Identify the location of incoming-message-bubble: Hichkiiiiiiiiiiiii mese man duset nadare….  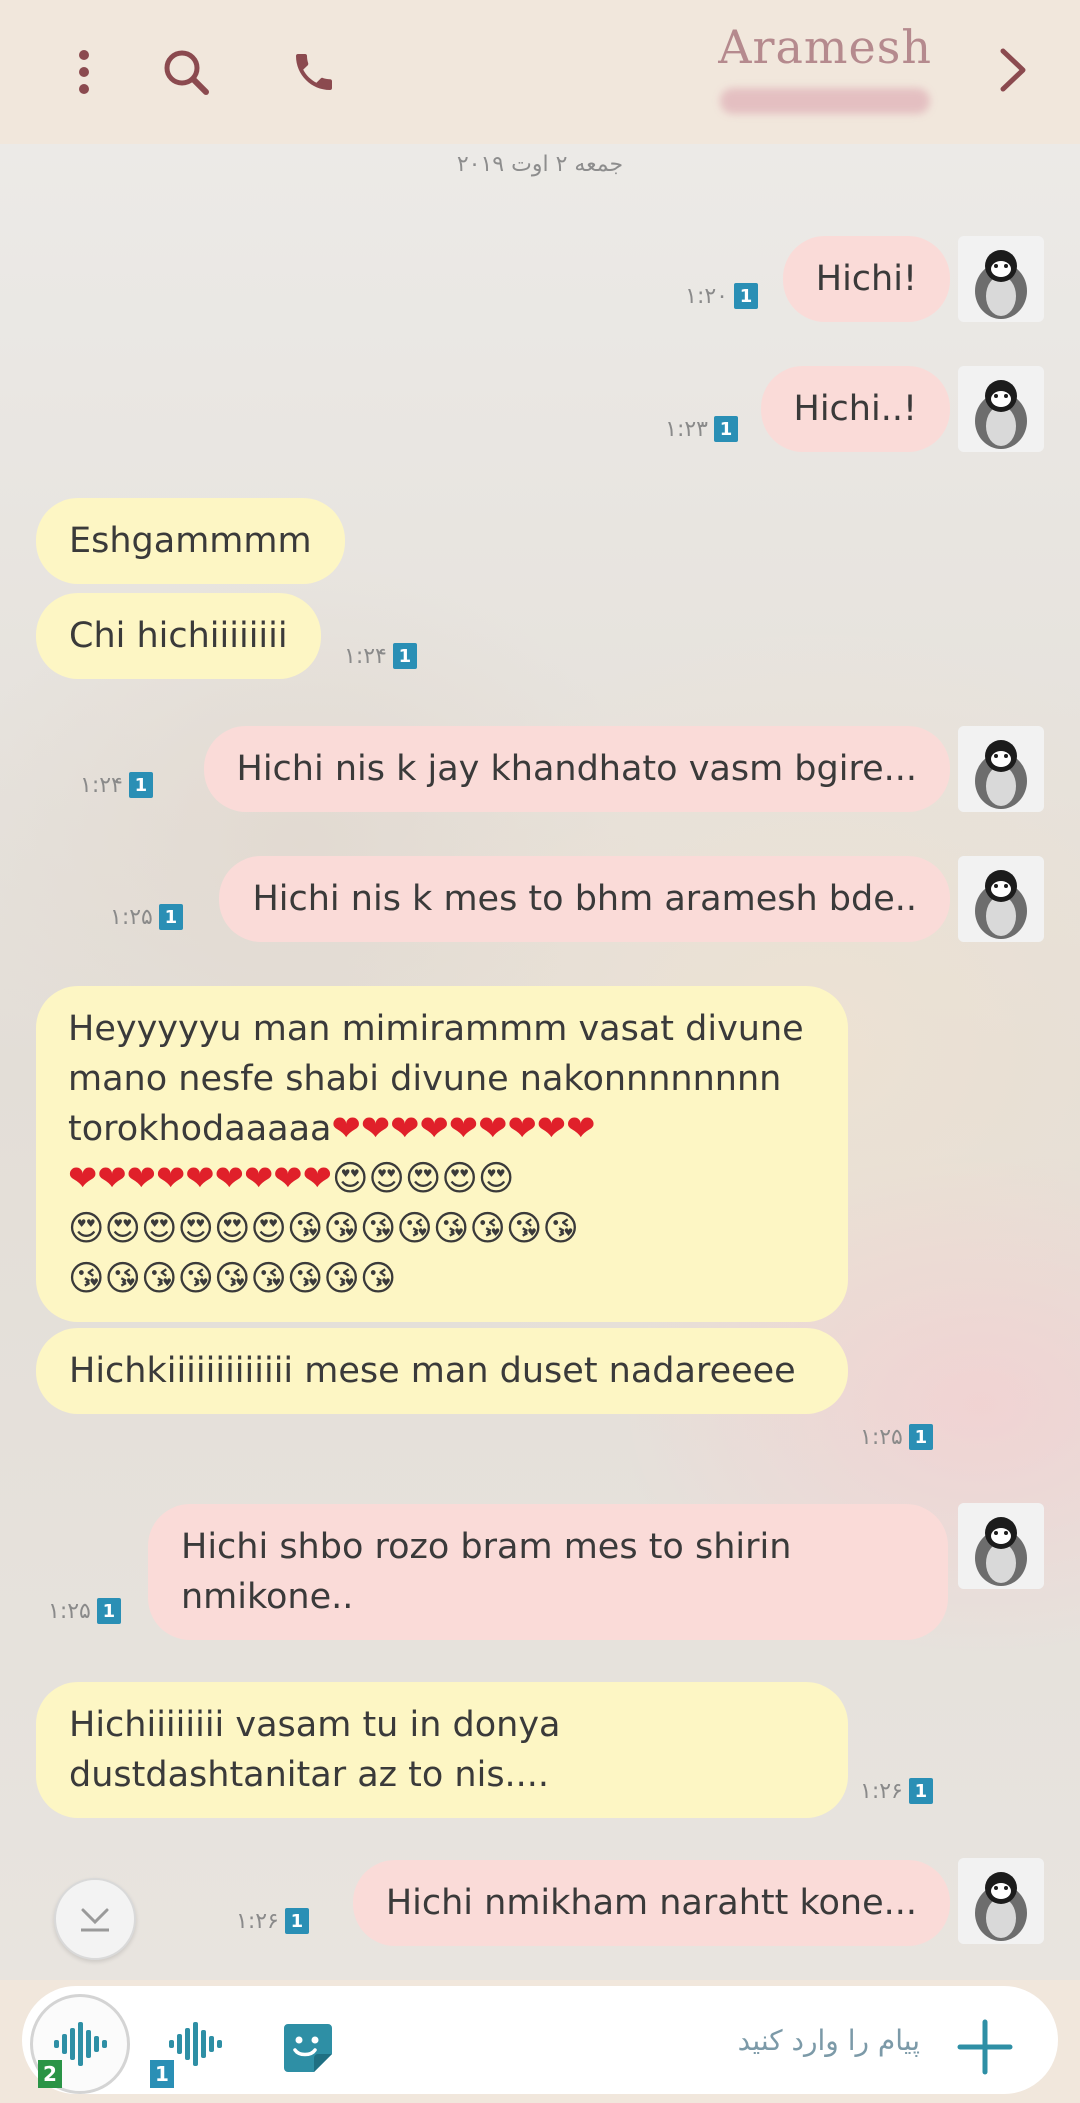
(442, 1371).